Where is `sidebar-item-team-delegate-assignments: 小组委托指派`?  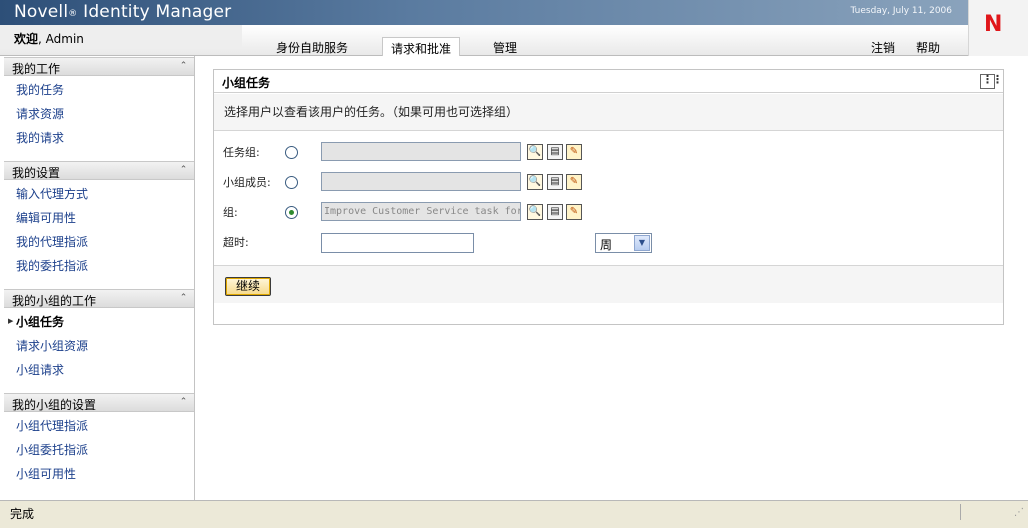 sidebar-item-team-delegate-assignments: 小组委托指派 is located at coordinates (52, 449).